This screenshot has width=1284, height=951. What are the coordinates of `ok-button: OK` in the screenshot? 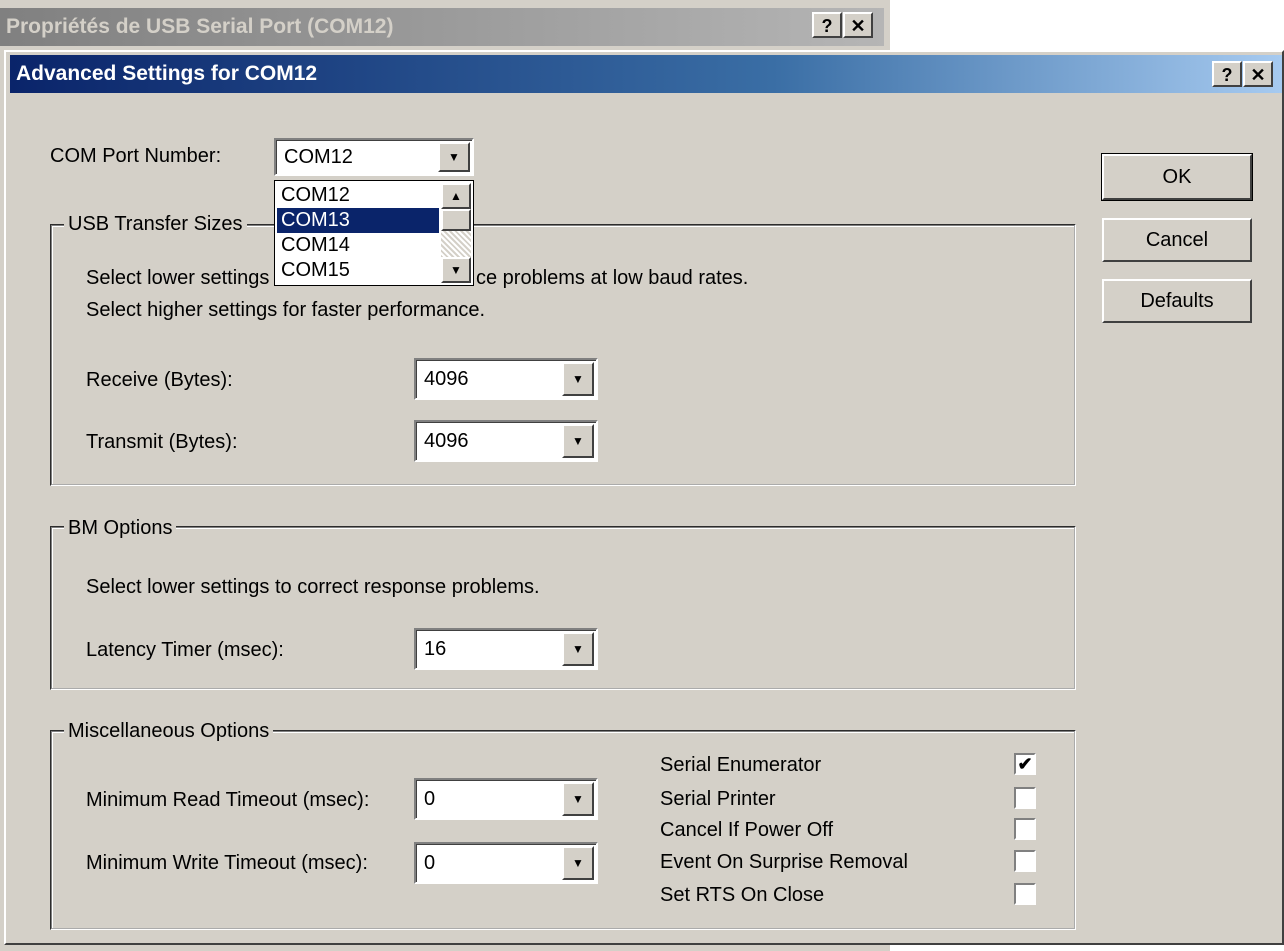 It's located at (1177, 177).